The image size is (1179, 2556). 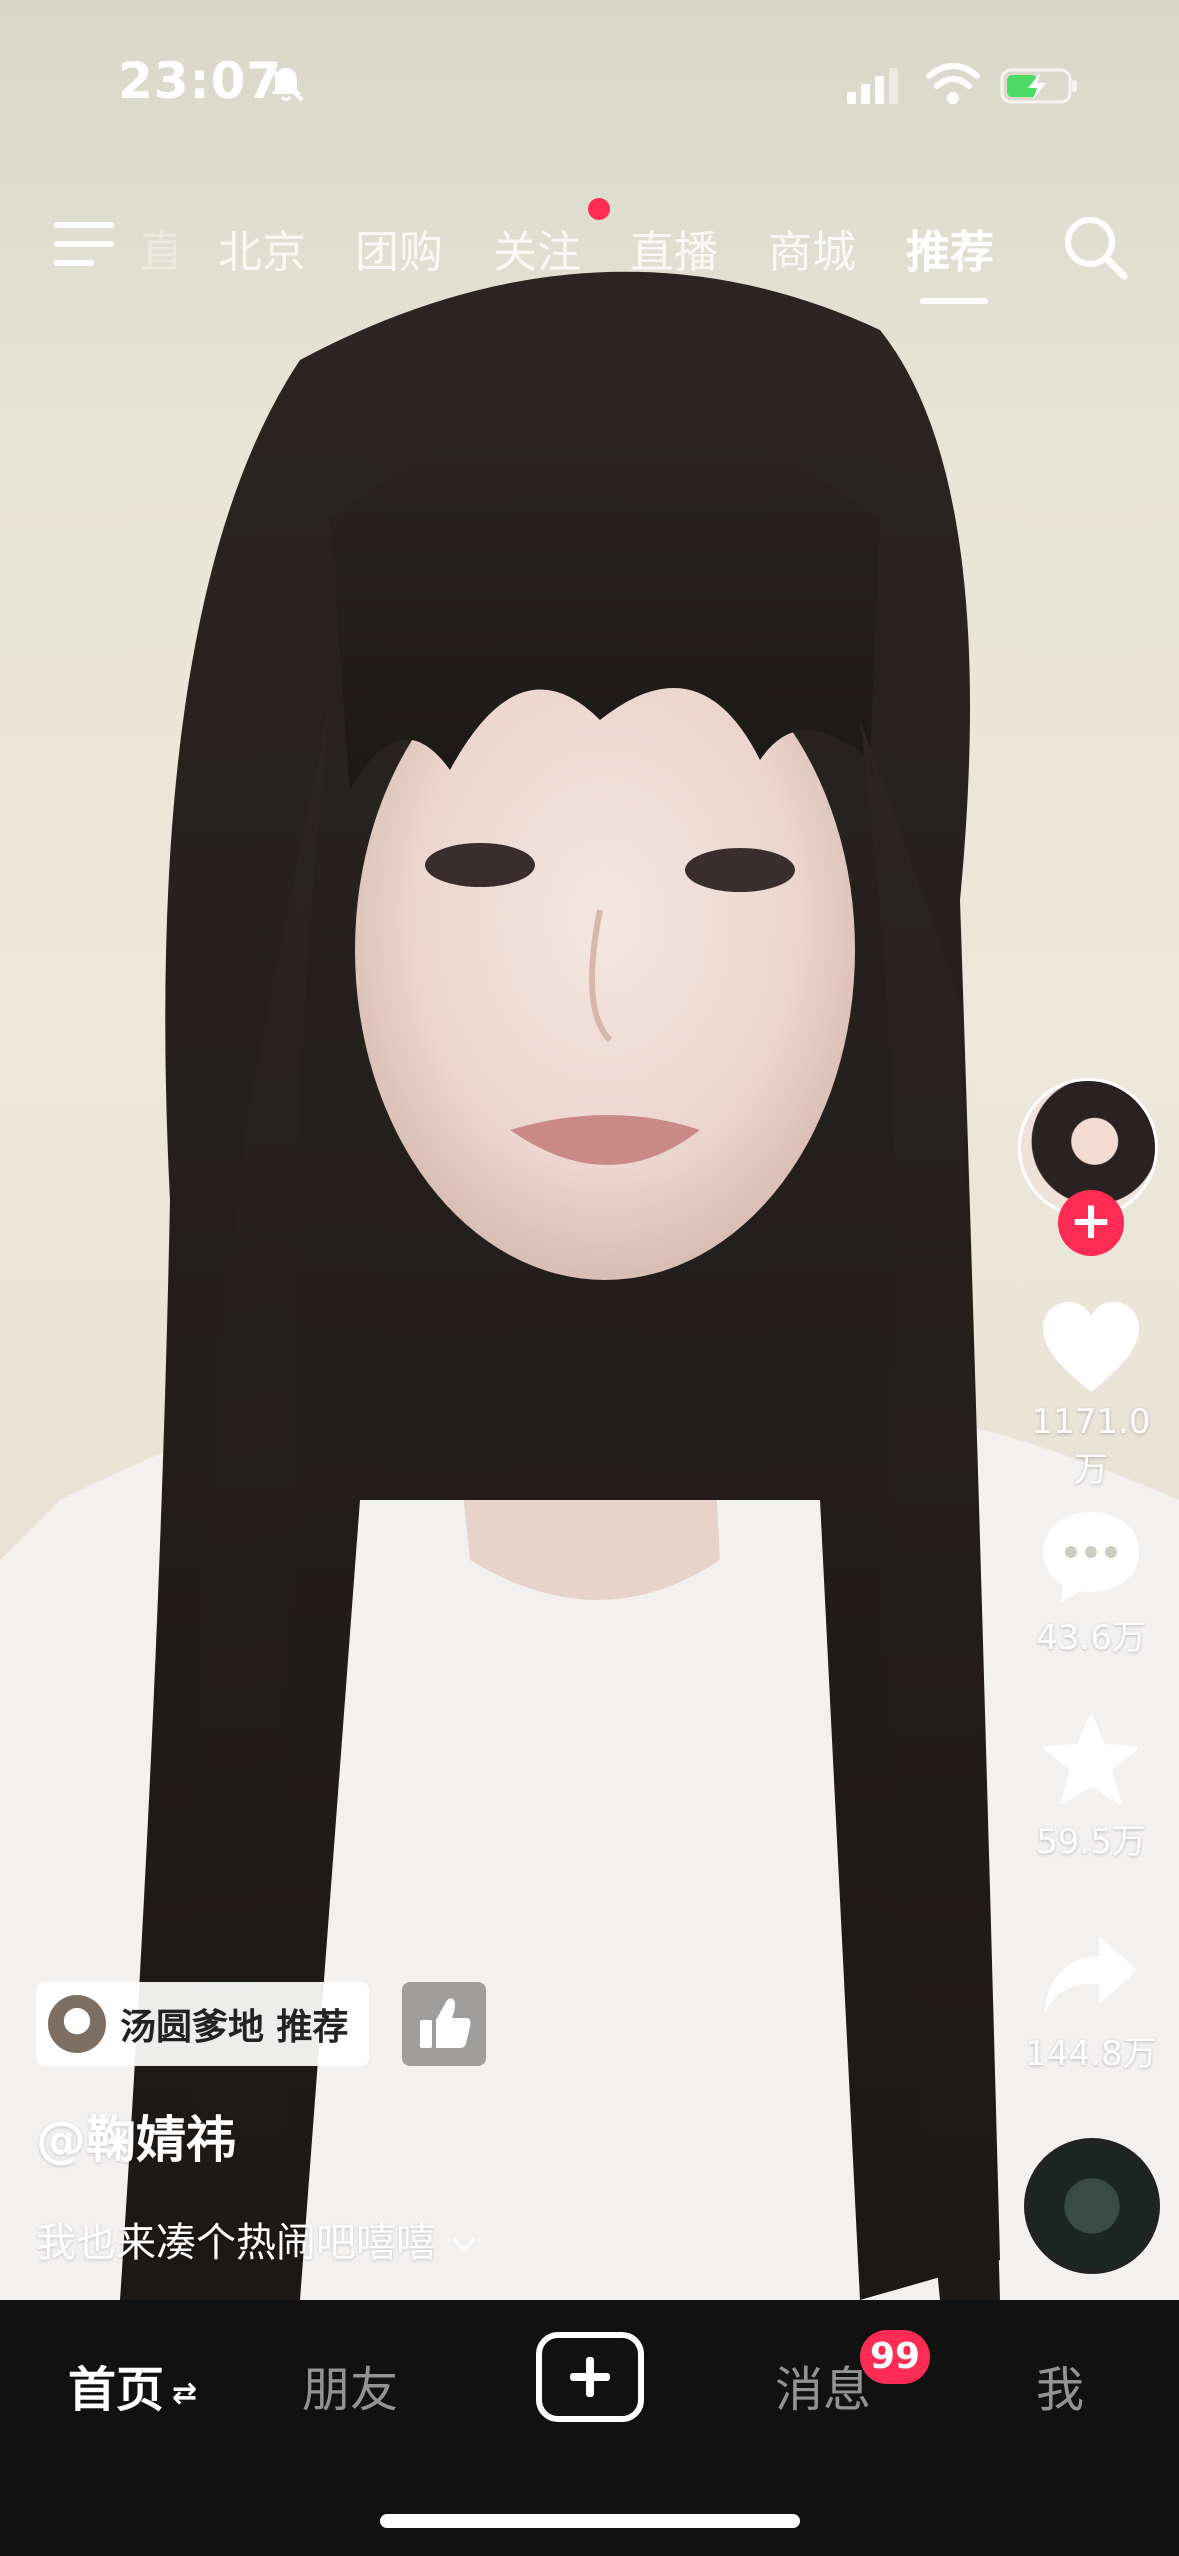 What do you see at coordinates (1091, 1638) in the screenshot?
I see `comment-count: 43.6万` at bounding box center [1091, 1638].